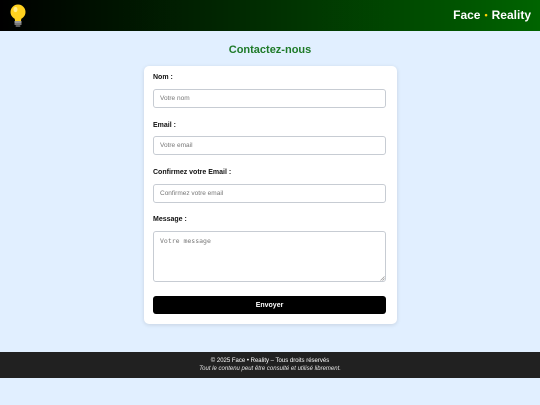  I want to click on resize-grip-icon, so click(382, 278).